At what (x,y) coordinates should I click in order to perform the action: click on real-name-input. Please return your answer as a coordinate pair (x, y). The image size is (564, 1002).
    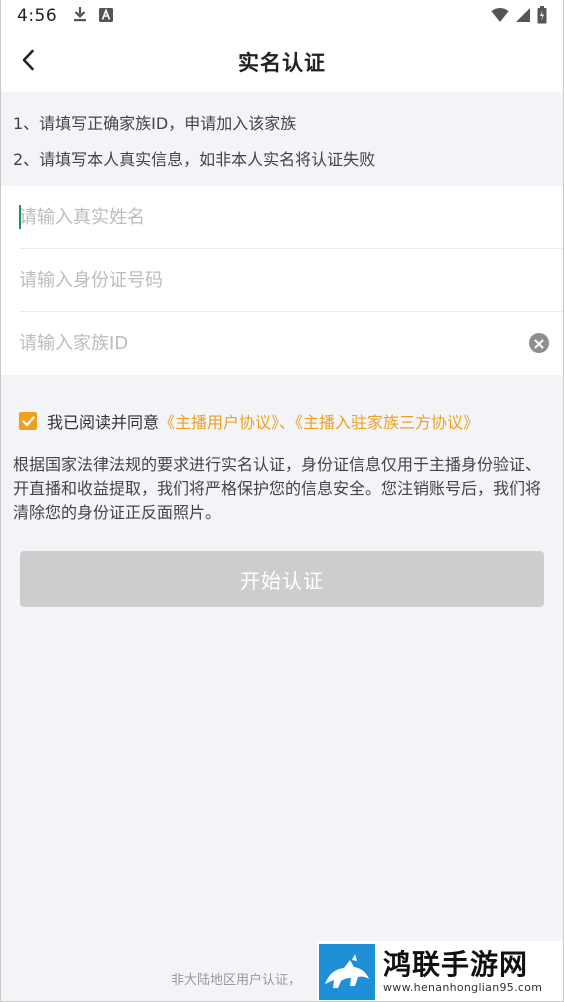
    Looking at the image, I should click on (291, 217).